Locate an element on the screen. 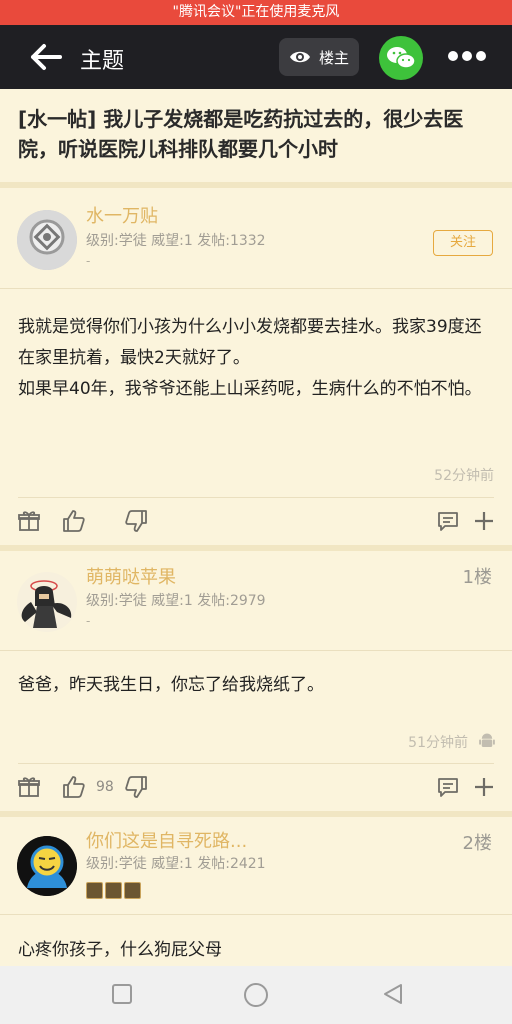  more-dots-icon is located at coordinates (467, 56).